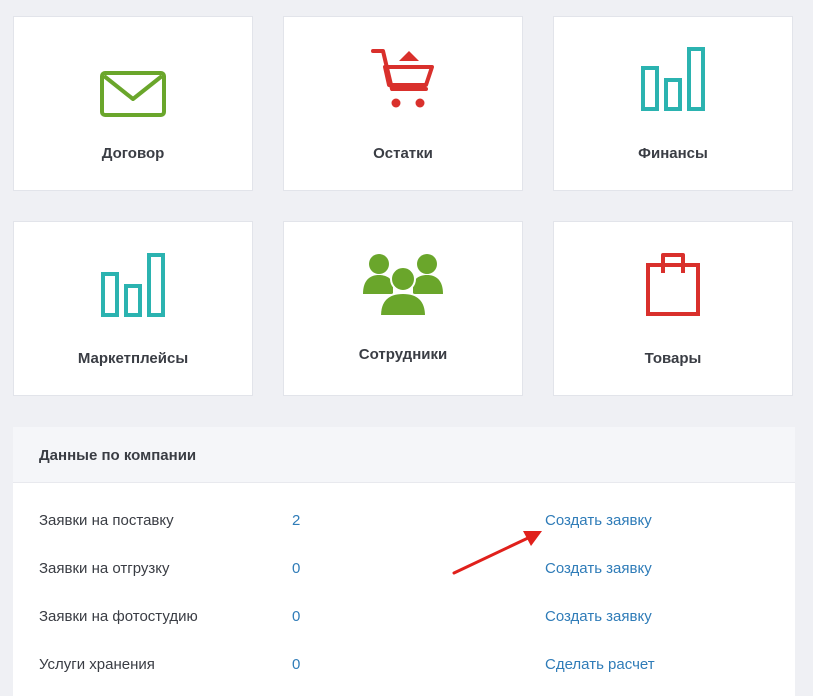  What do you see at coordinates (404, 455) in the screenshot?
I see `panel-header: Данные по компании` at bounding box center [404, 455].